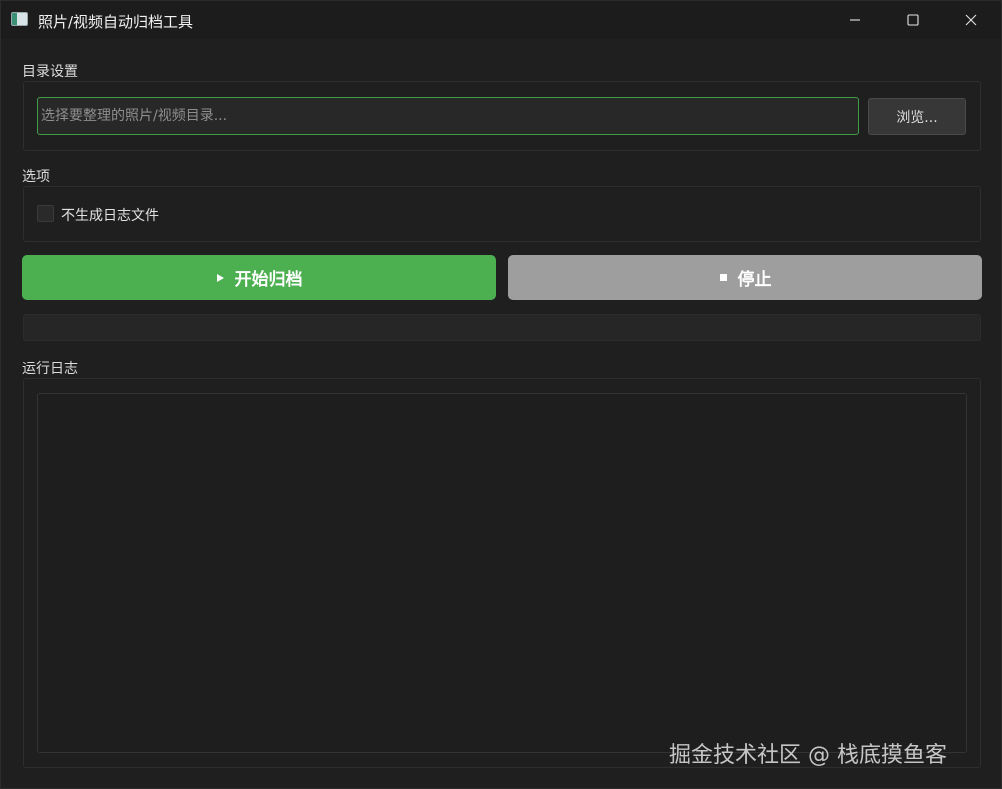  I want to click on start-archive-label: 开始归档, so click(268, 280).